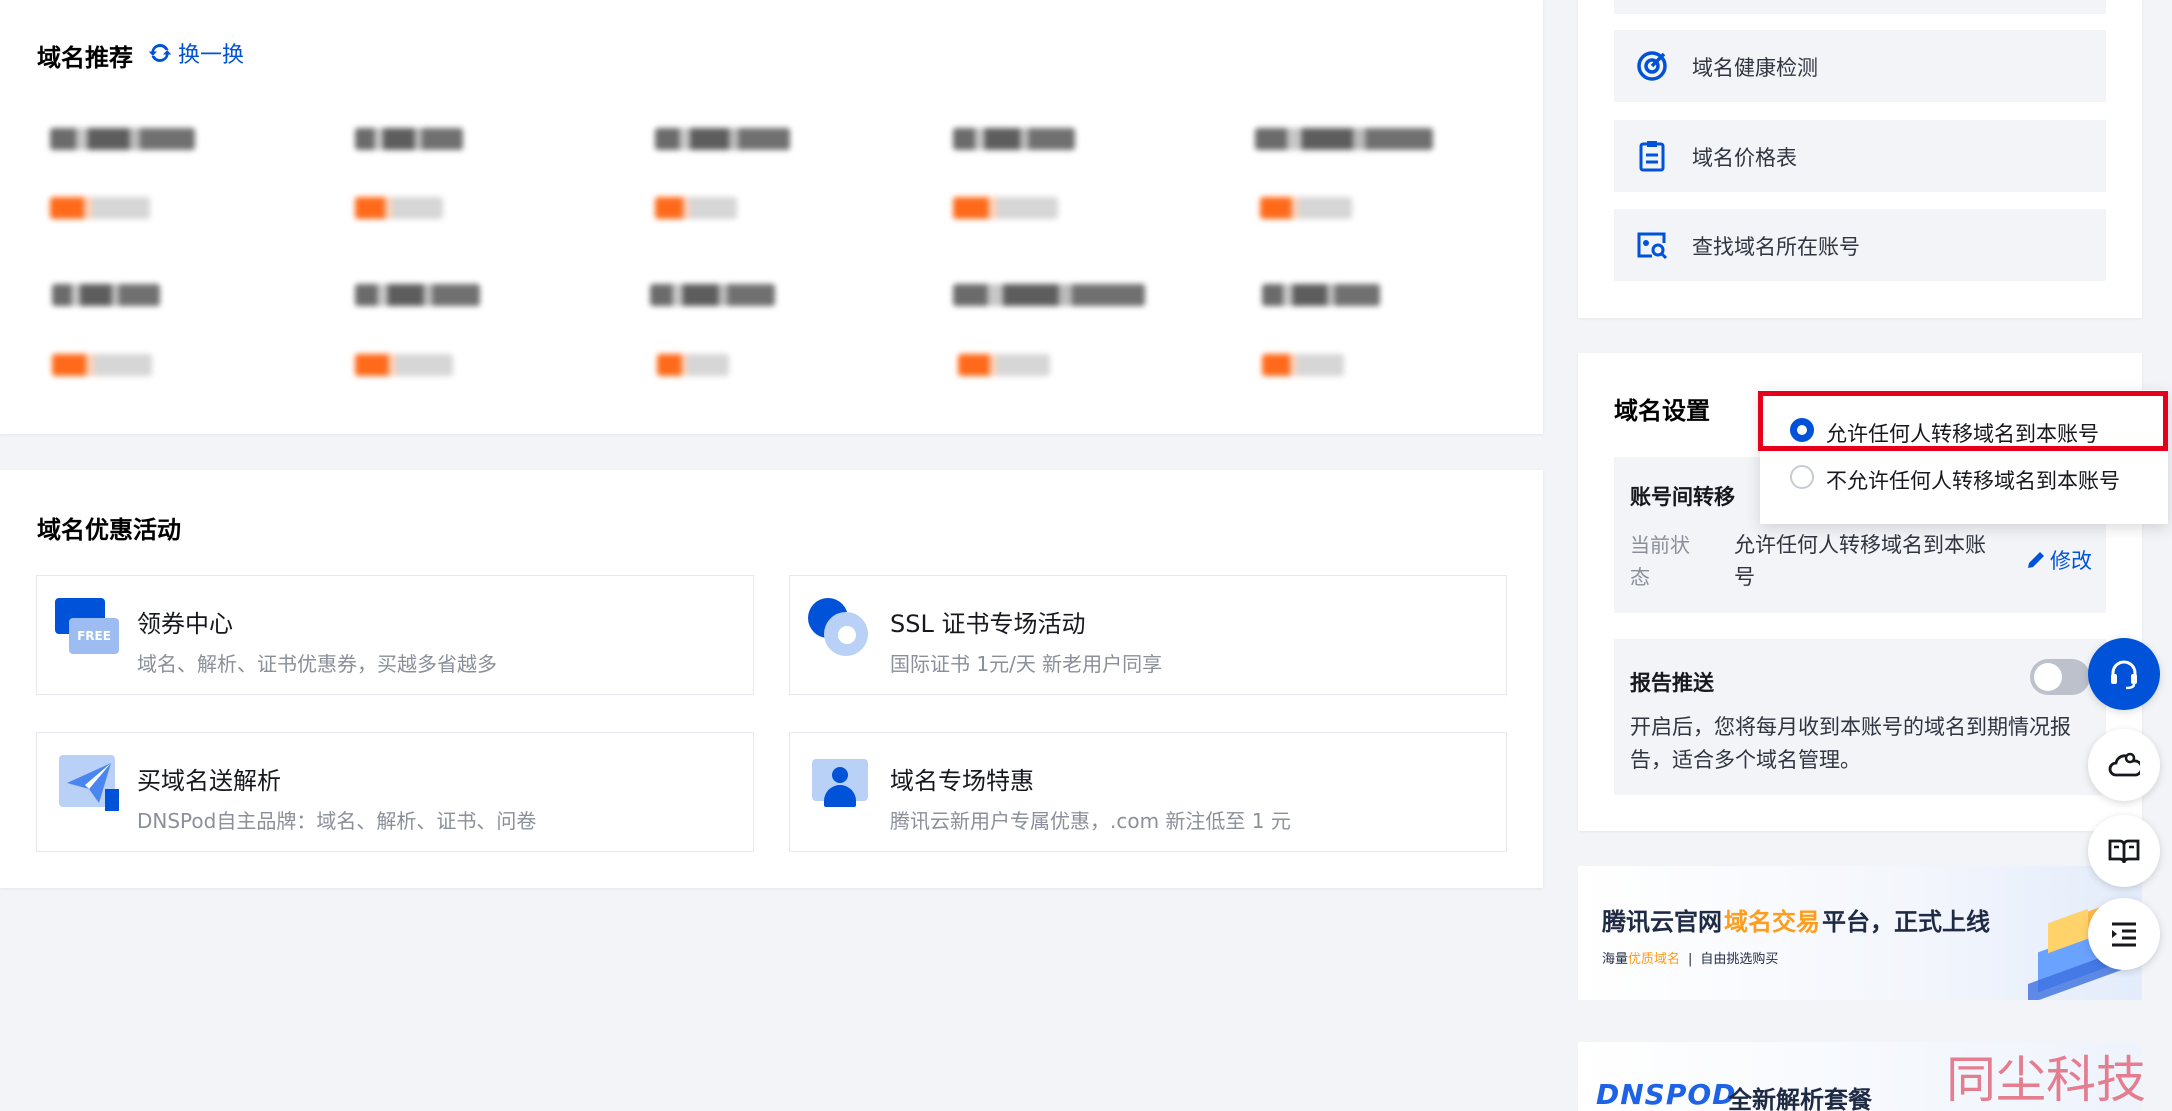 The width and height of the screenshot is (2172, 1111). Describe the element at coordinates (395, 792) in the screenshot. I see `promo-domain-dns: 买域名送解析 DNSPod自主品牌：域名、解析、证书、问卷` at that location.